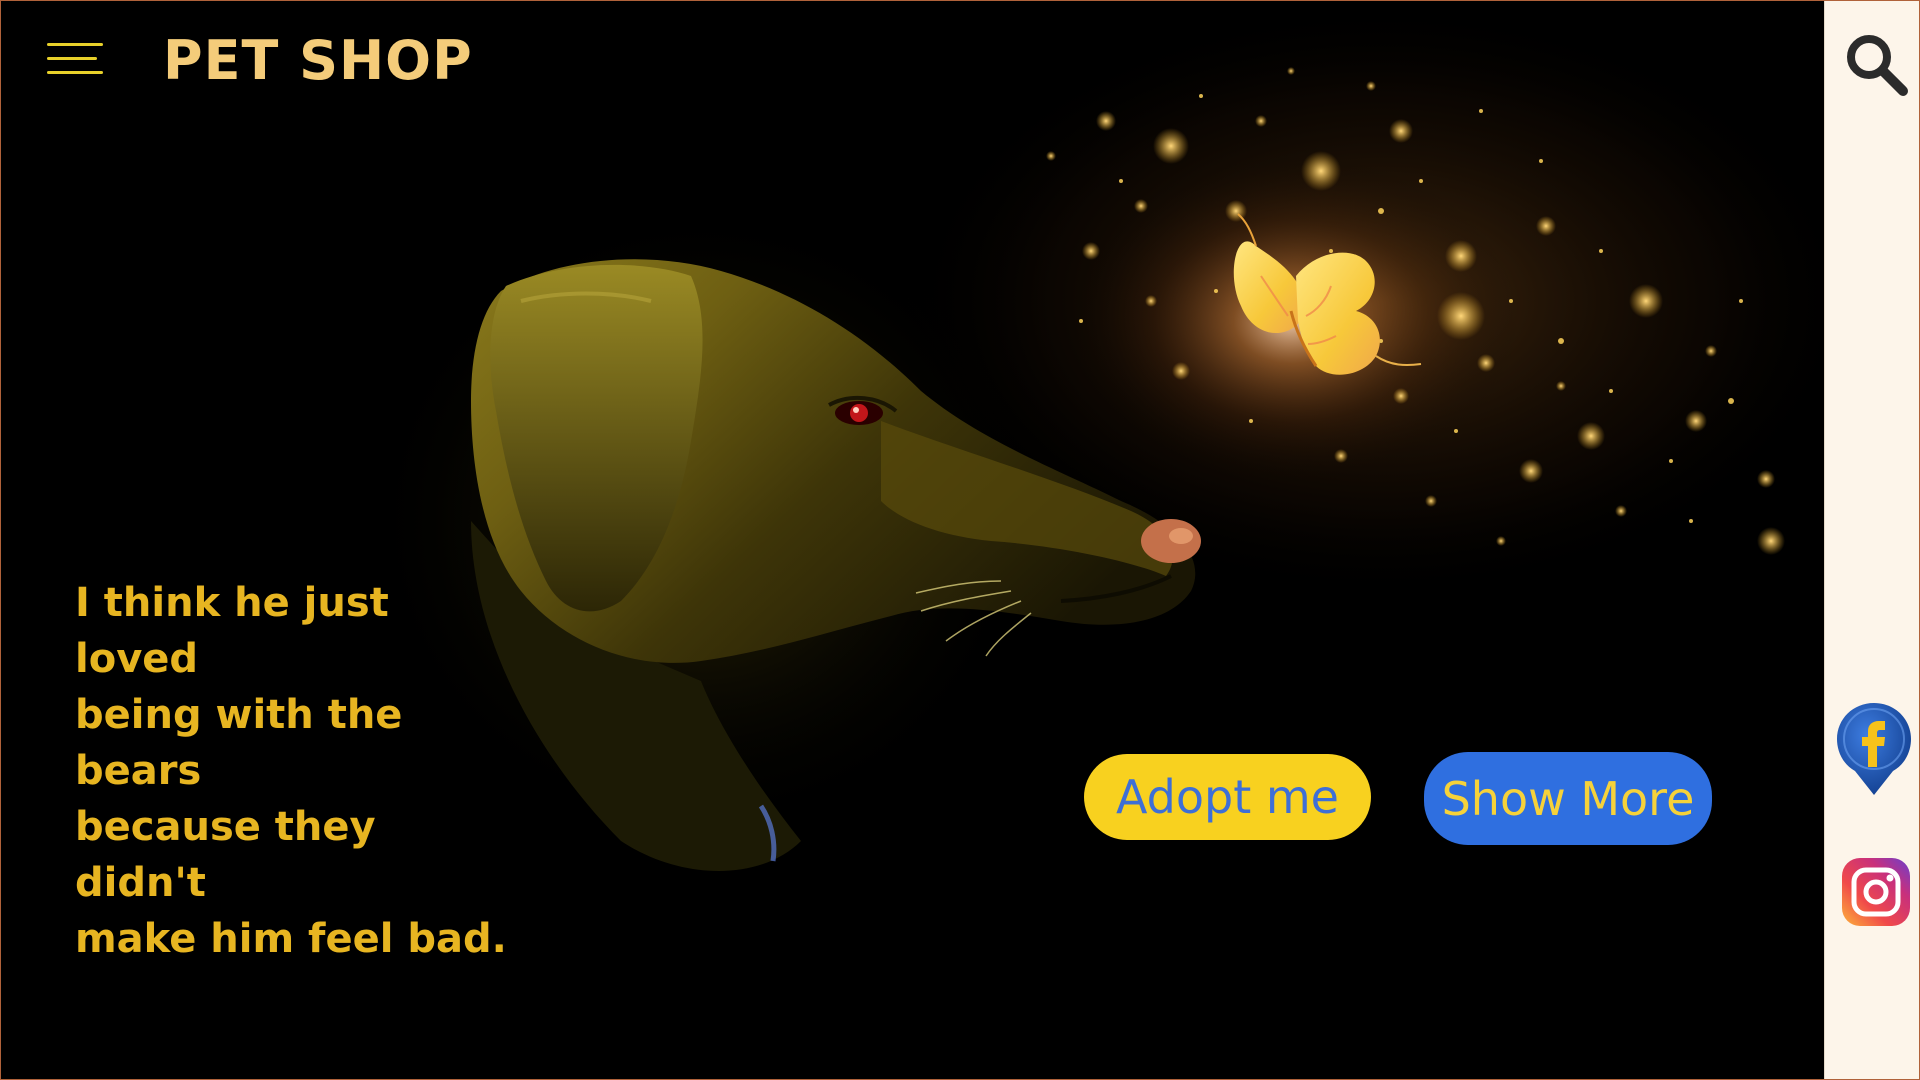  I want to click on search-button, so click(1876, 64).